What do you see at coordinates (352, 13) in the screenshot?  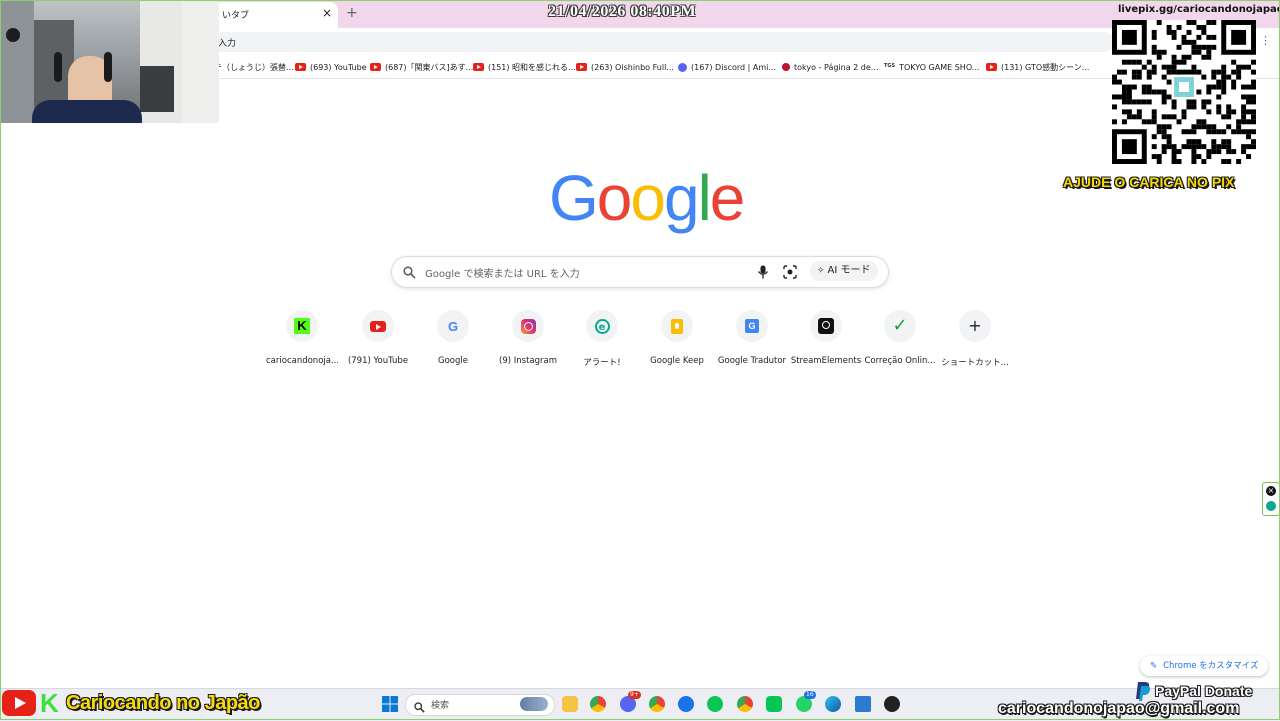 I see `new-tab-button: +` at bounding box center [352, 13].